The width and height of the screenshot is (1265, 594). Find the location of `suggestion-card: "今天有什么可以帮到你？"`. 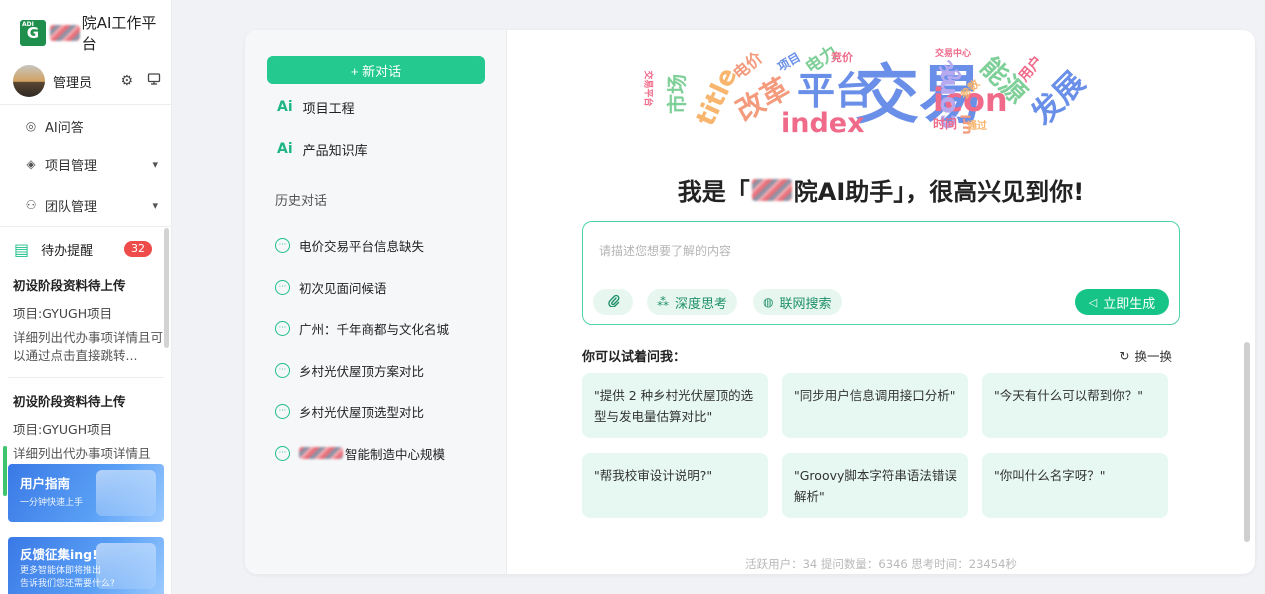

suggestion-card: "今天有什么可以帮到你？" is located at coordinates (1075, 405).